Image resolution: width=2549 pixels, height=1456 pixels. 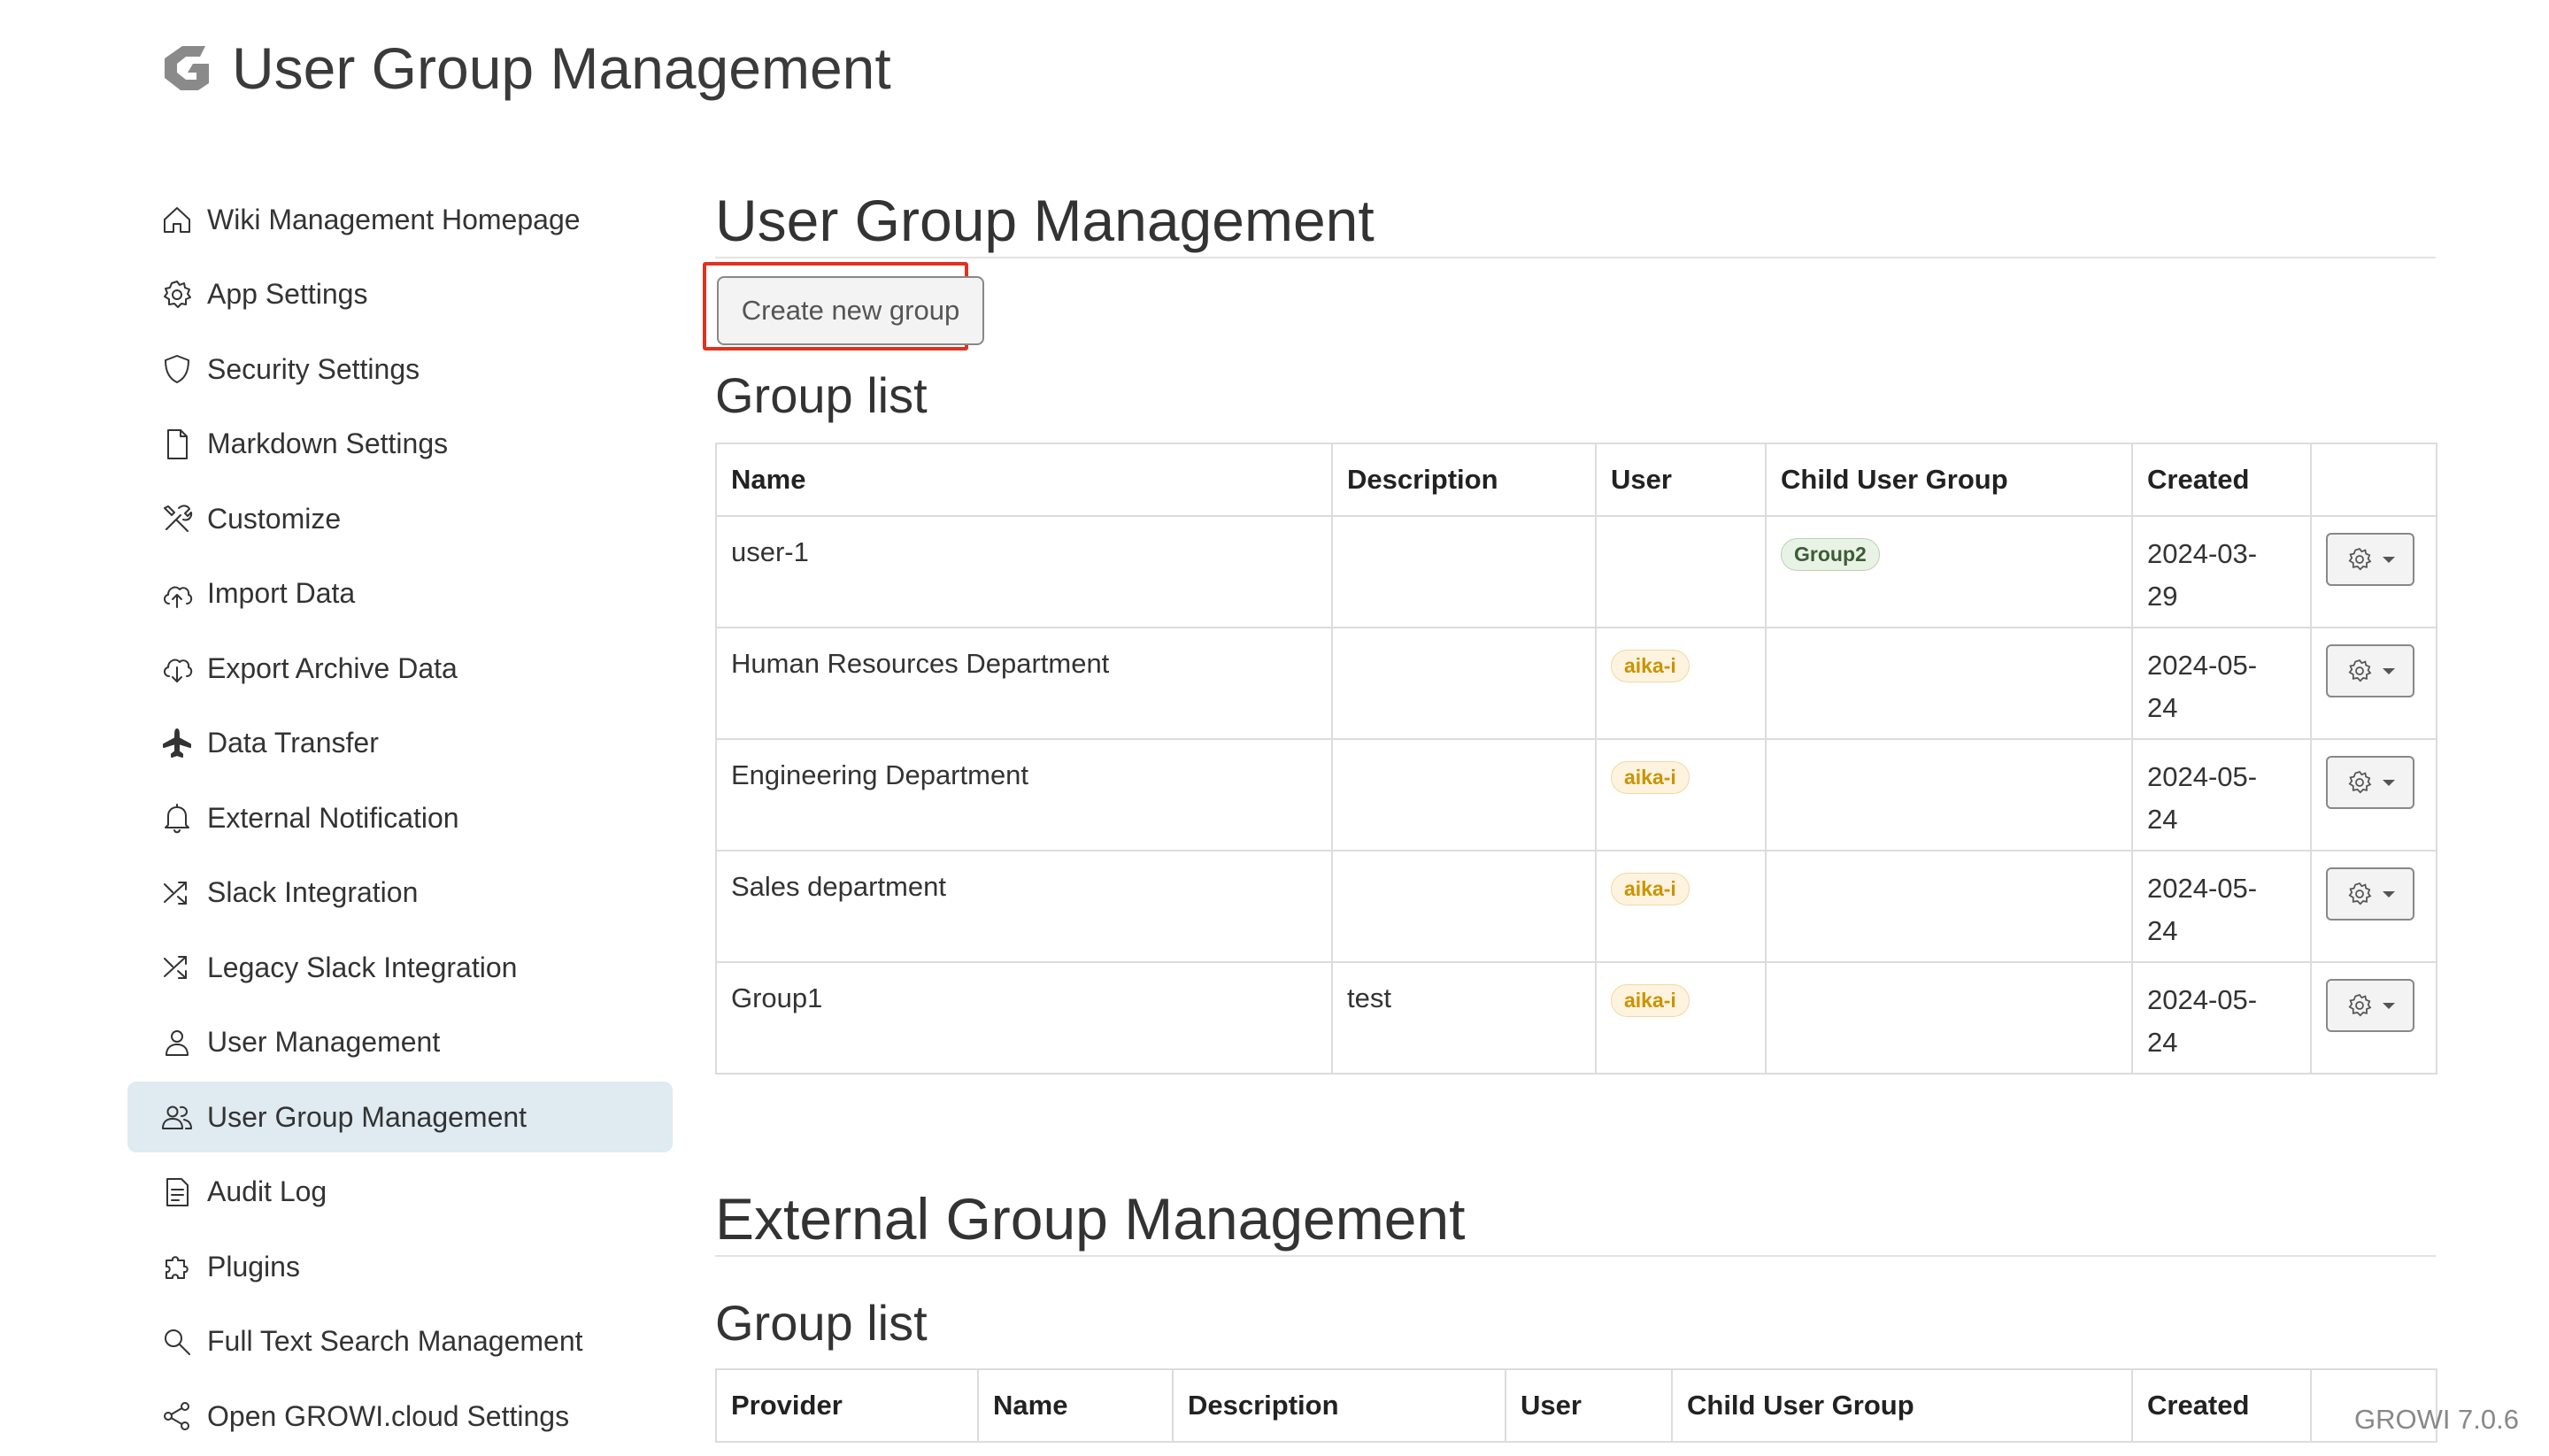 What do you see at coordinates (400, 967) in the screenshot?
I see `sidebar-item-legacy-slack-integration: Legacy Slack Integration` at bounding box center [400, 967].